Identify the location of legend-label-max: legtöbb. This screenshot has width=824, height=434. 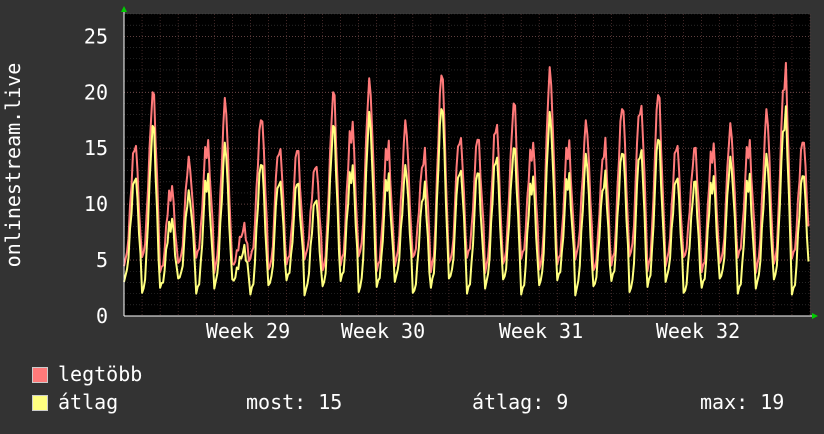
(100, 374).